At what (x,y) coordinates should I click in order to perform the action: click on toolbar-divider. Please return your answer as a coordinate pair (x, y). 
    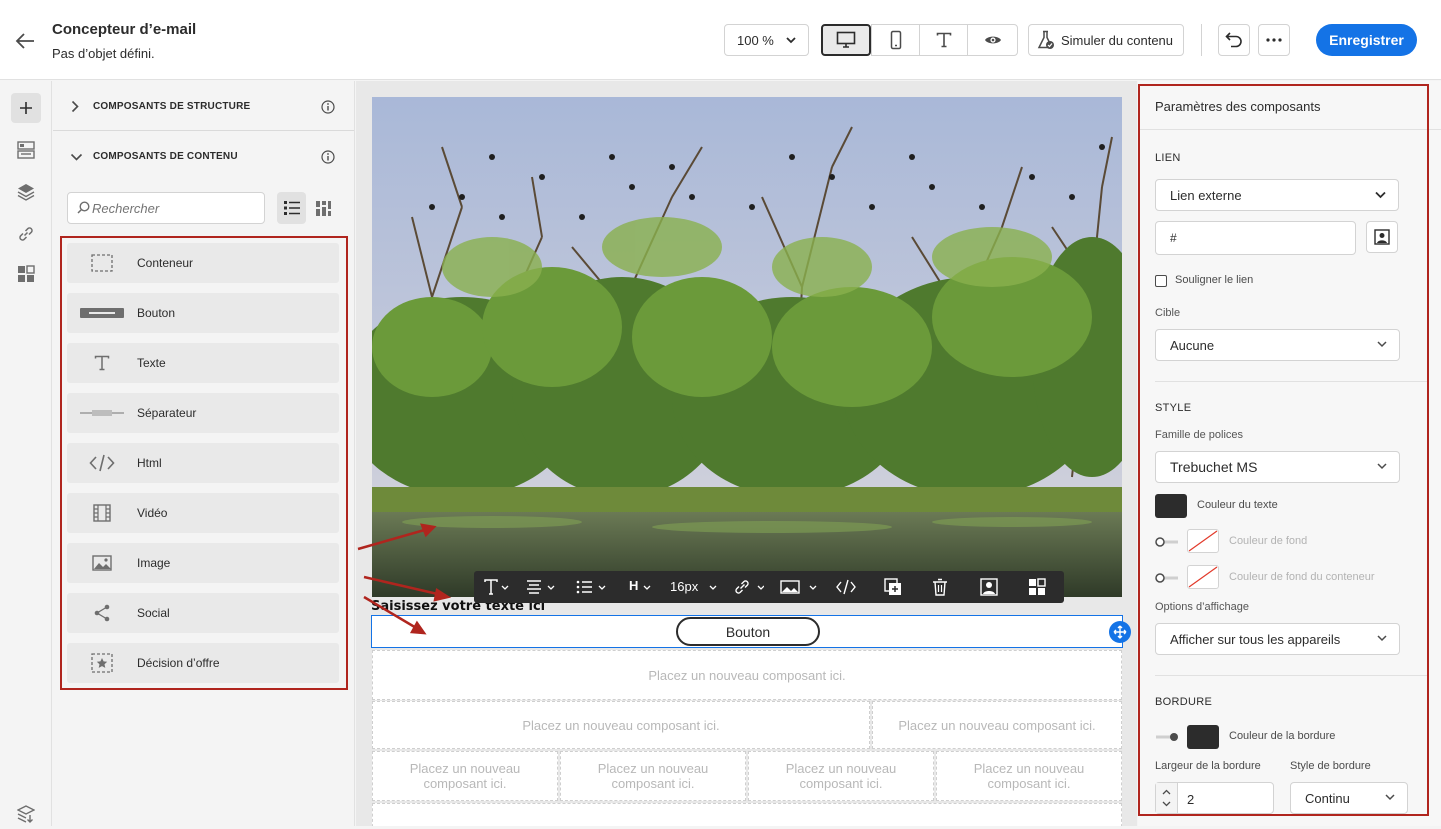
    Looking at the image, I should click on (1201, 40).